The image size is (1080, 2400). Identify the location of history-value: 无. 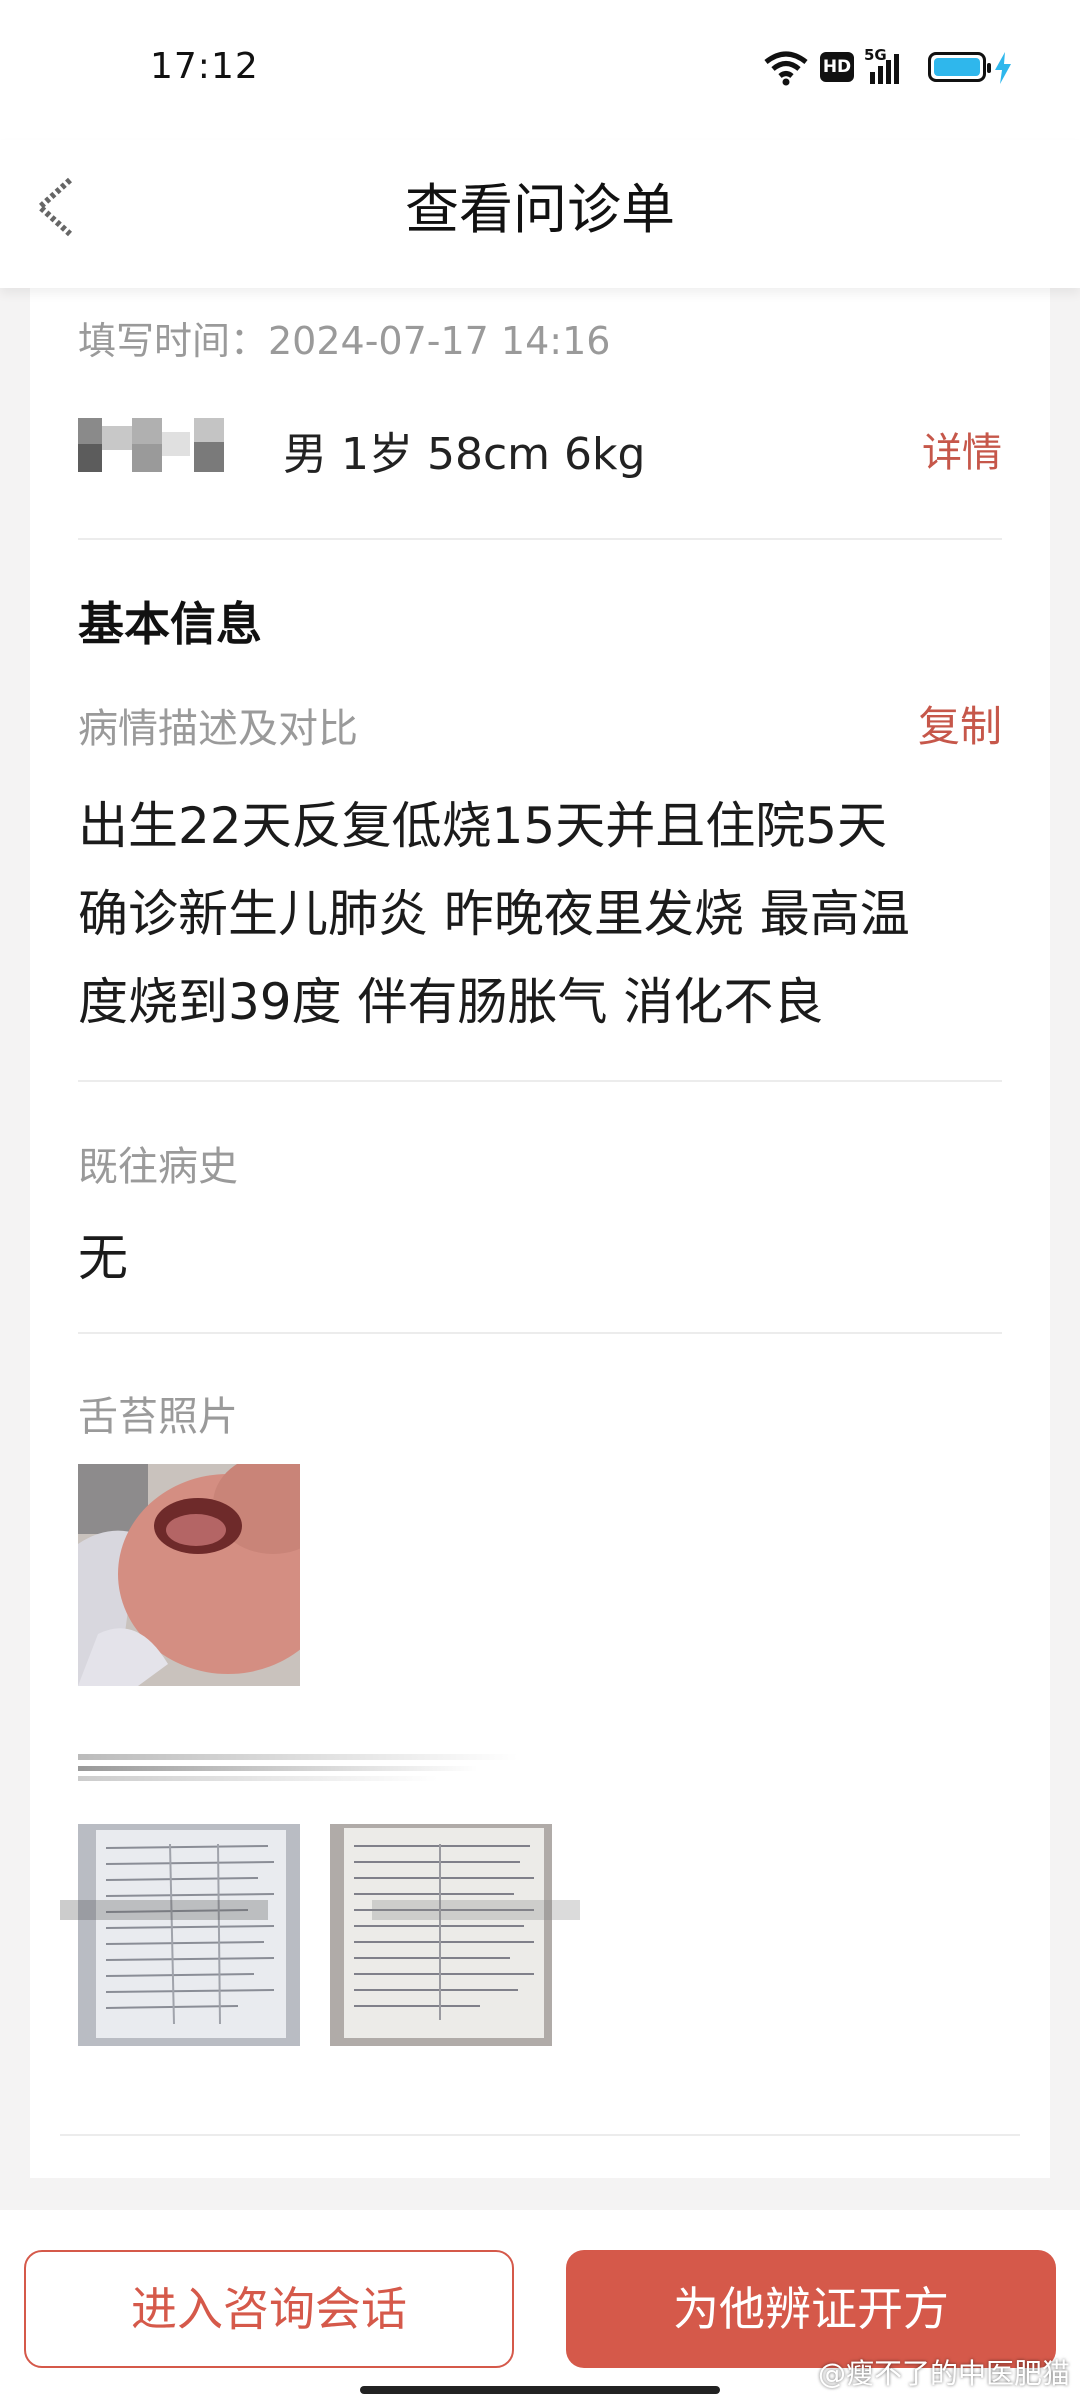
(103, 1258).